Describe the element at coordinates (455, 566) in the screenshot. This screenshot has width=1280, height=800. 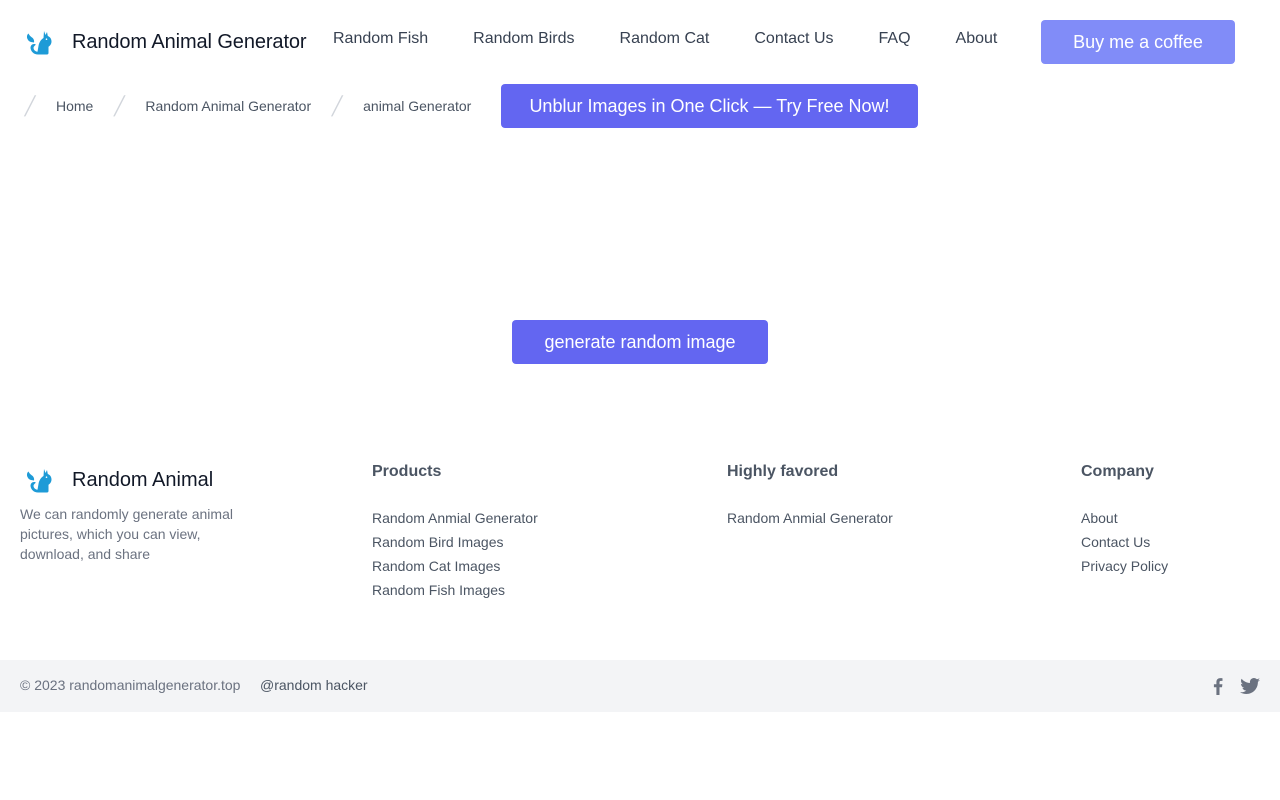
I see `footer-link-random-cat-images: Random Cat Images` at that location.